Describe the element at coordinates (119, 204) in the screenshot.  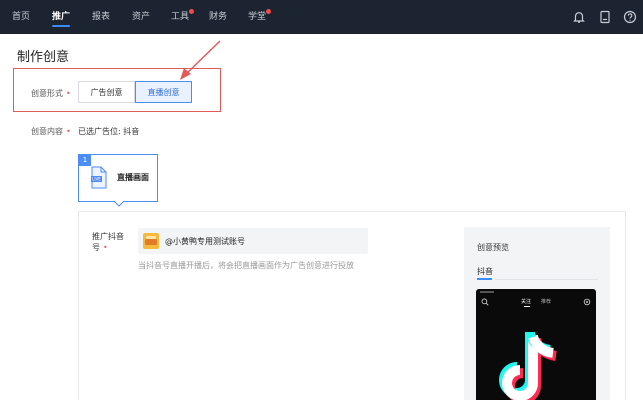
I see `card-pointer` at that location.